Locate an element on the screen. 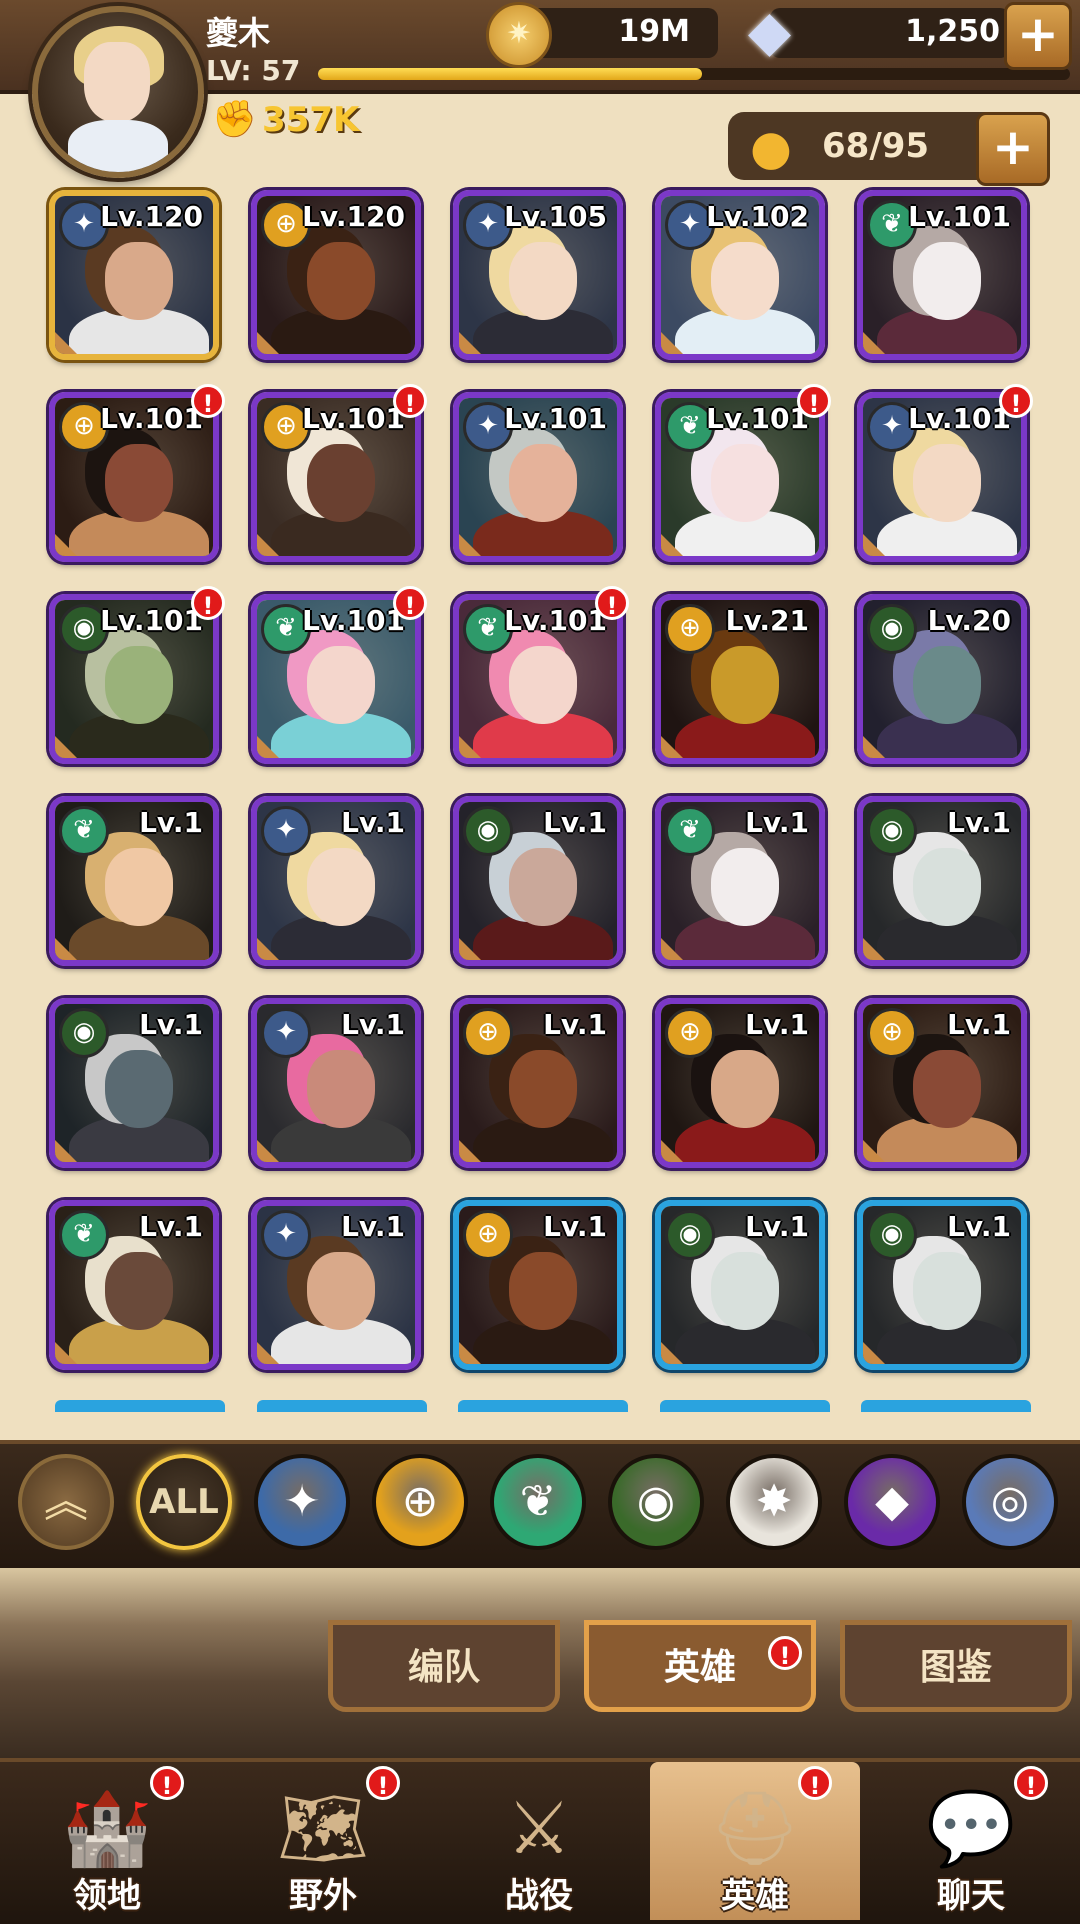 Image resolution: width=1080 pixels, height=1924 pixels. all-icon: ALL is located at coordinates (184, 1502).